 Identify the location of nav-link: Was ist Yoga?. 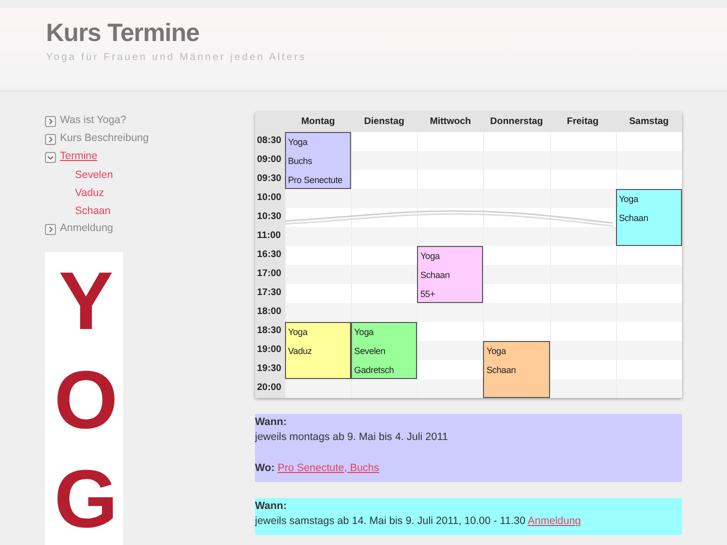
(93, 121).